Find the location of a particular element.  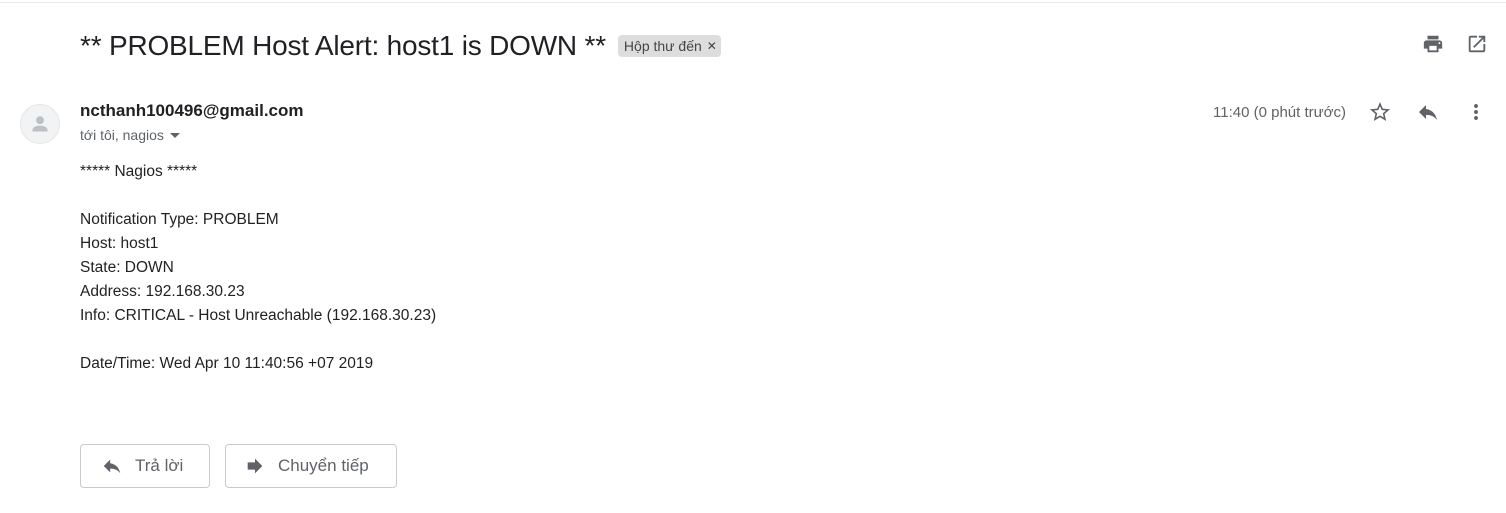

email-subject: ** PROBLEM Host Alert: host1 is DOWN ** is located at coordinates (343, 45).